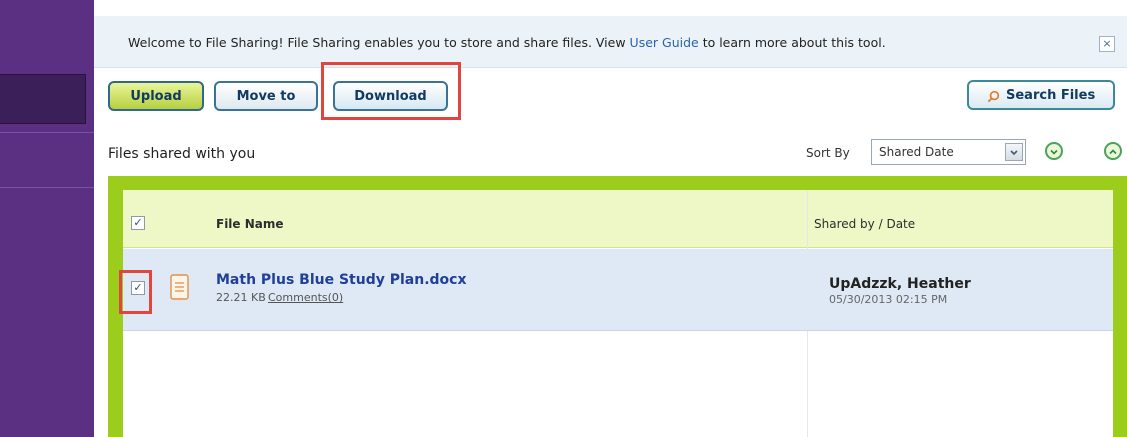 Image resolution: width=1127 pixels, height=437 pixels. I want to click on sort-select: Shared Date, so click(948, 152).